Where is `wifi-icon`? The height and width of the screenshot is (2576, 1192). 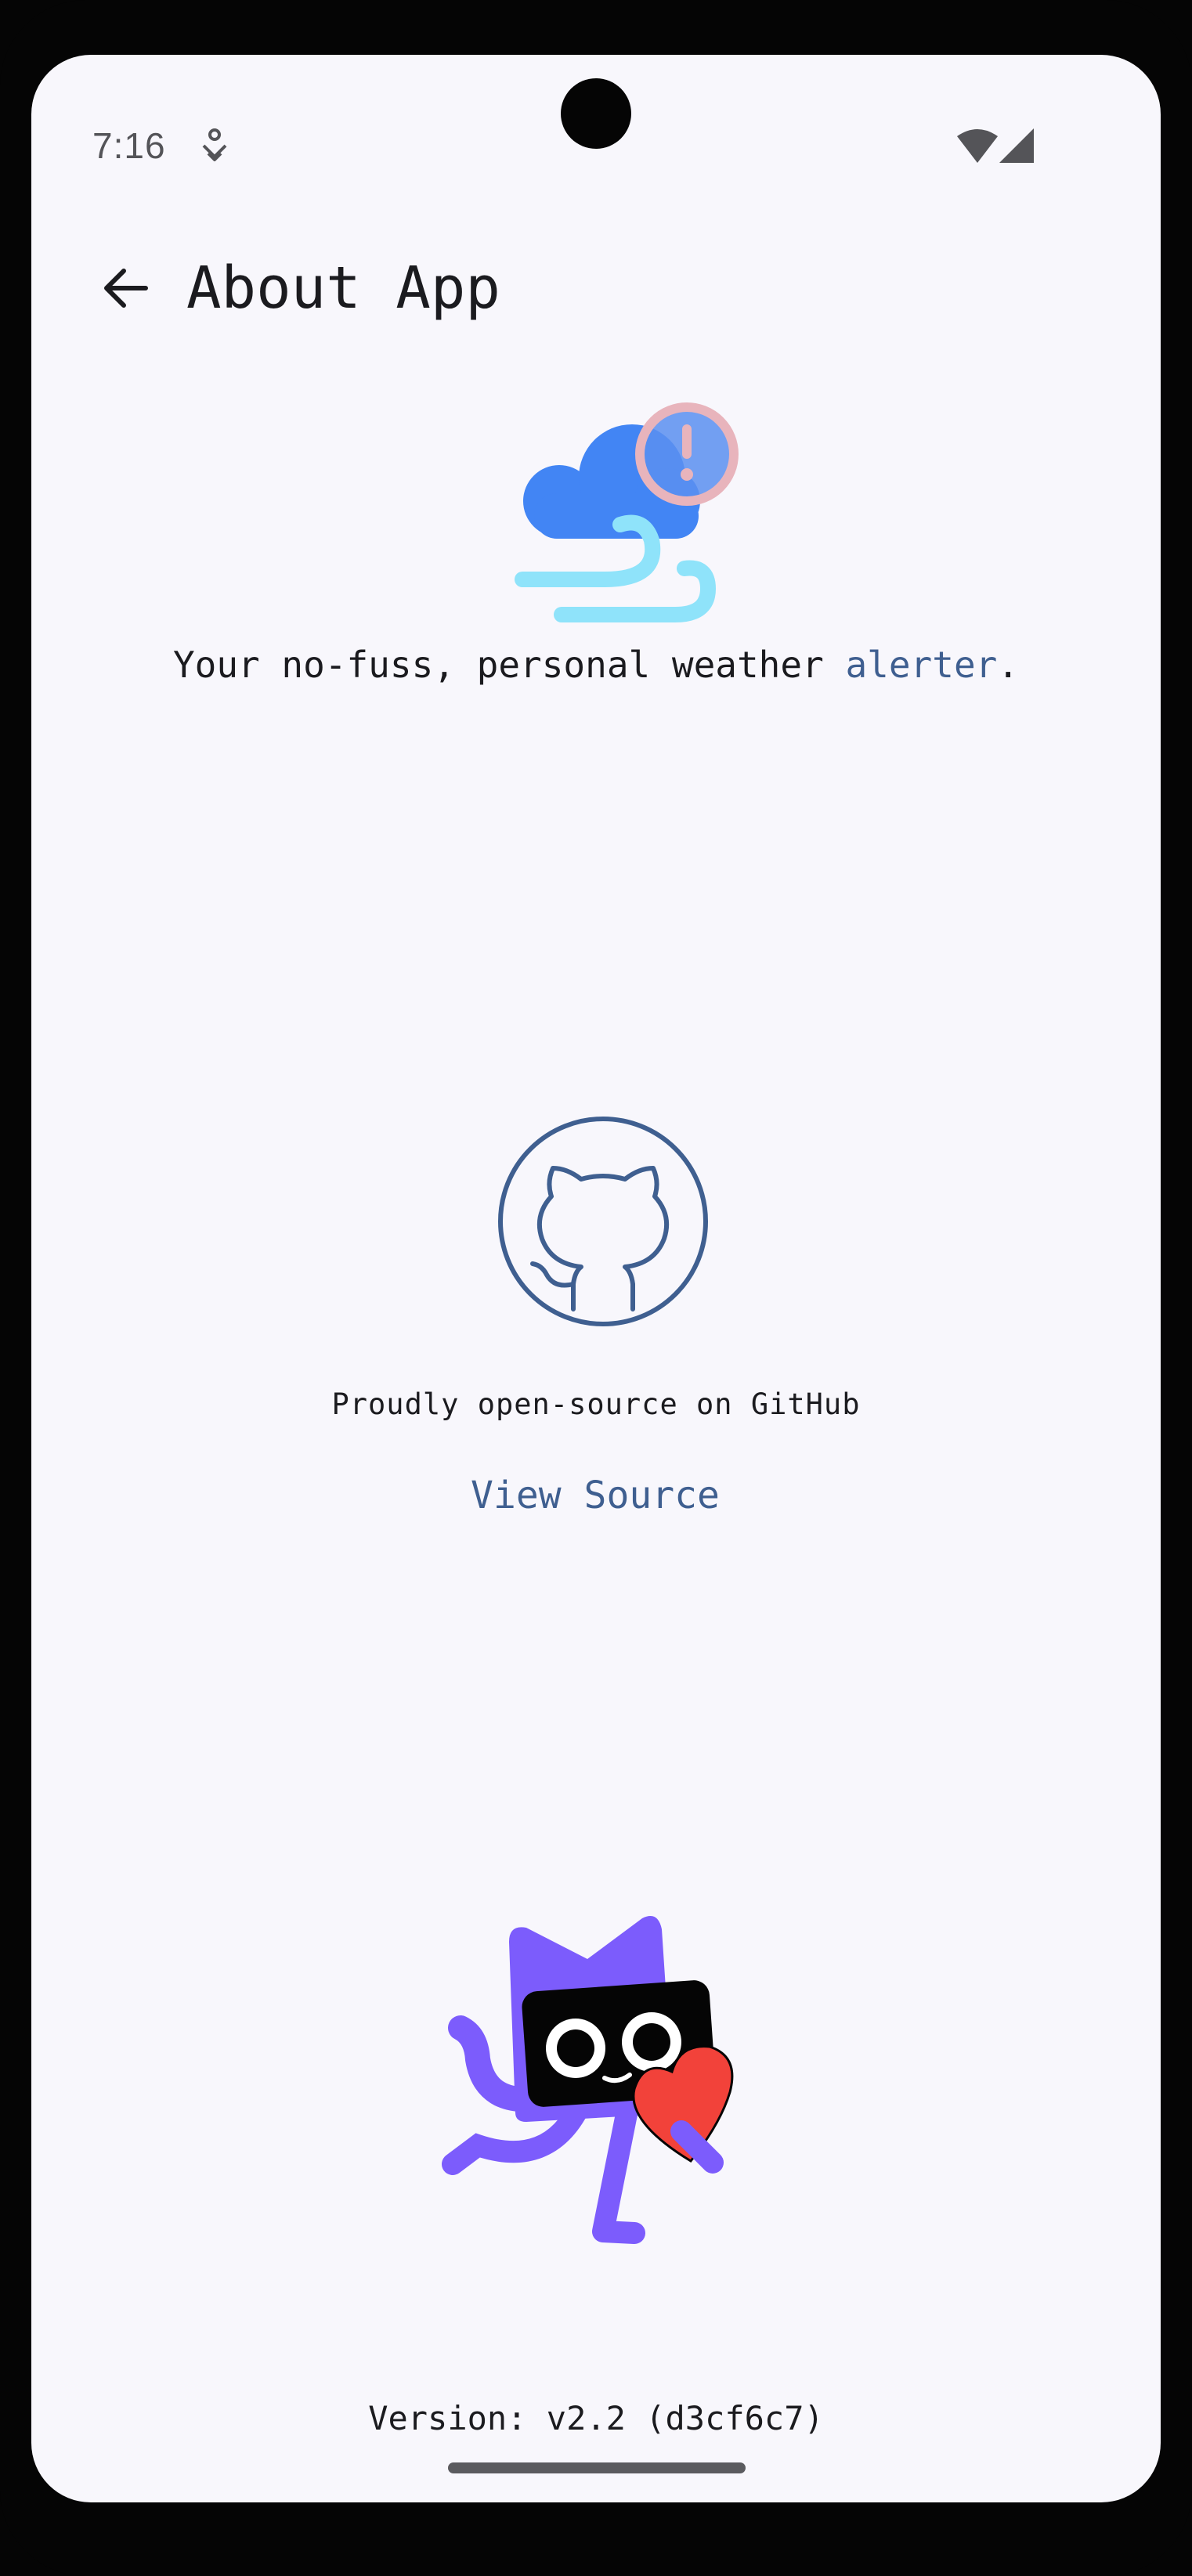 wifi-icon is located at coordinates (978, 146).